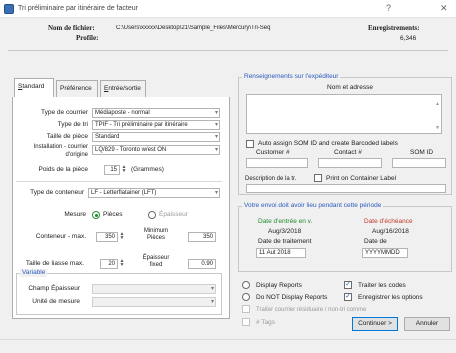 This screenshot has height=353, width=456. I want to click on description-input, so click(346, 188).